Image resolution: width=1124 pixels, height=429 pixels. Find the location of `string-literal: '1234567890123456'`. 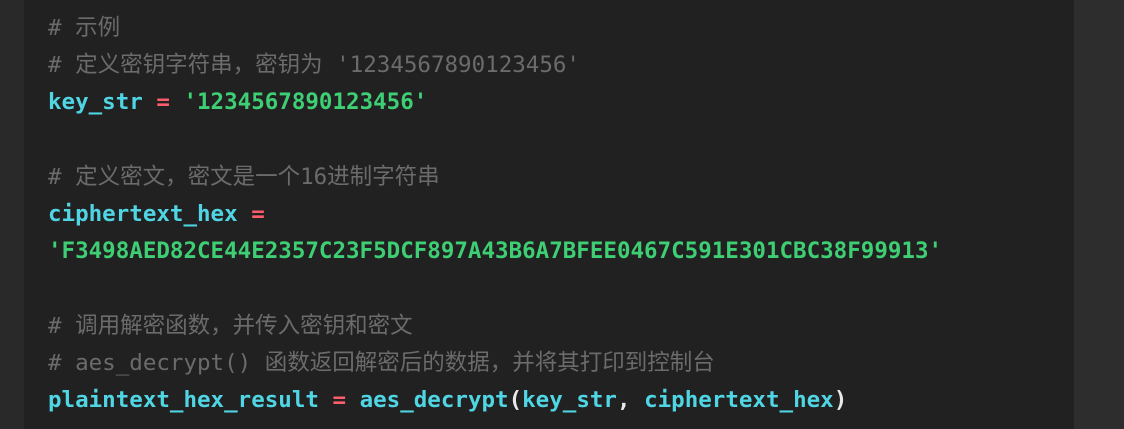

string-literal: '1234567890123456' is located at coordinates (305, 102).